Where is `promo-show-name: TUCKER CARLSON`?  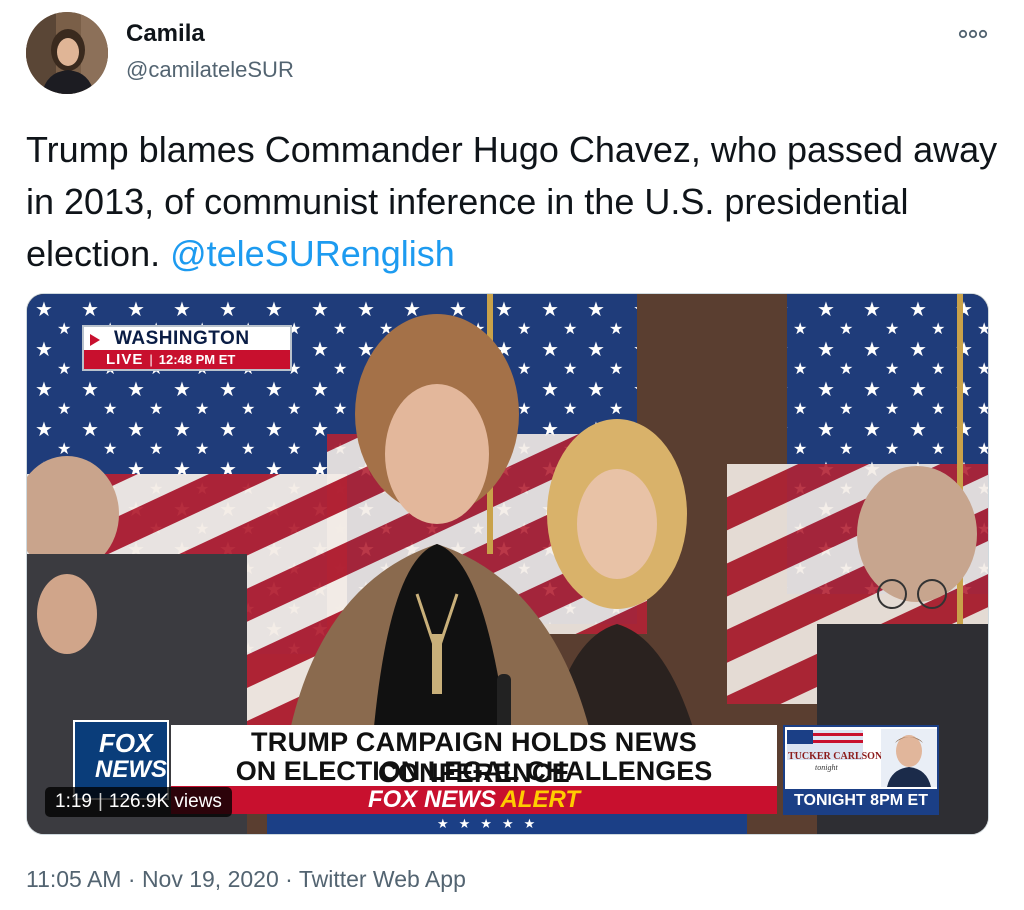
promo-show-name: TUCKER CARLSON is located at coordinates (835, 756).